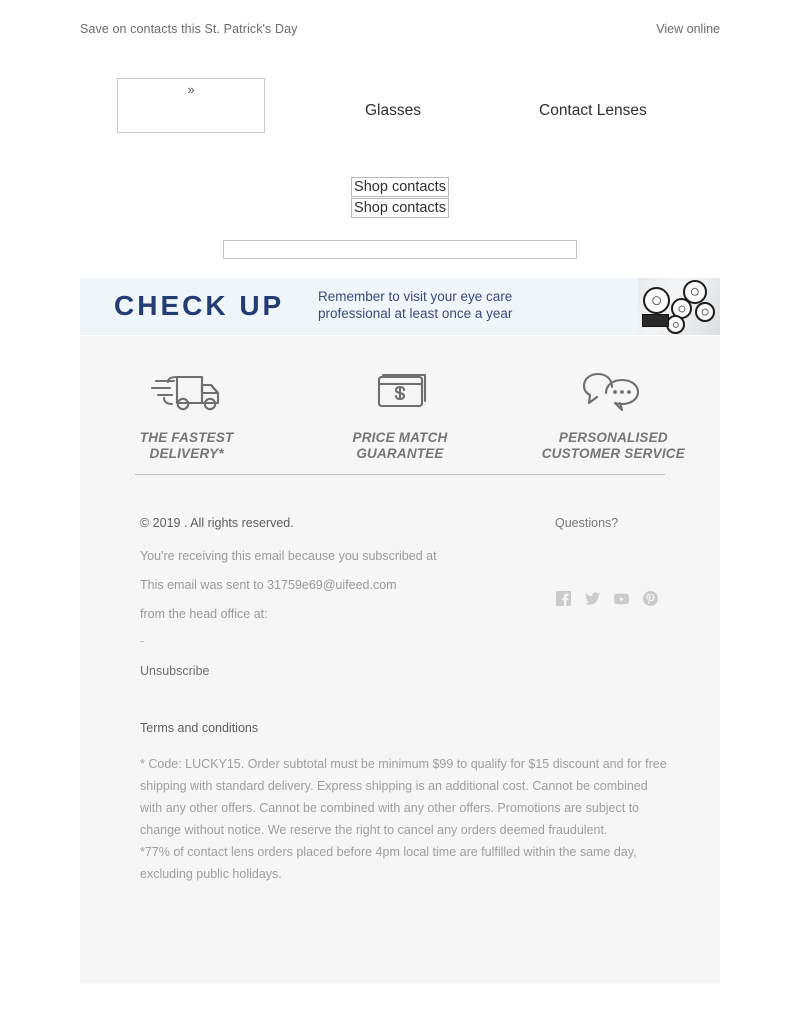 The image size is (800, 1024). I want to click on price-tag-cards-icon, so click(399, 389).